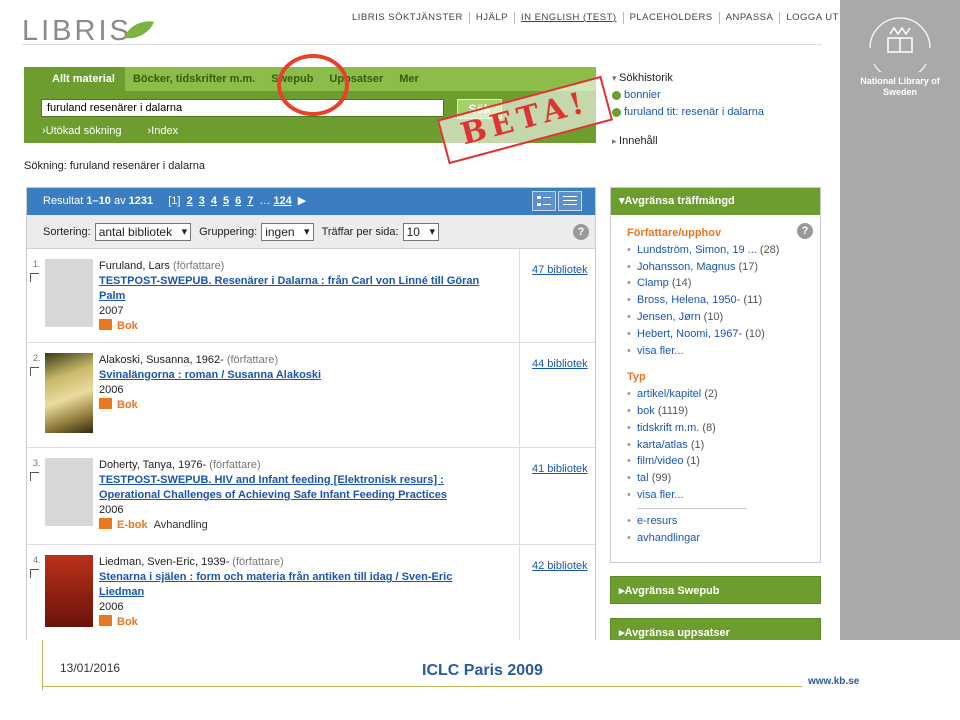  Describe the element at coordinates (557, 592) in the screenshot. I see `library-count-link: 42 bibliotek` at that location.